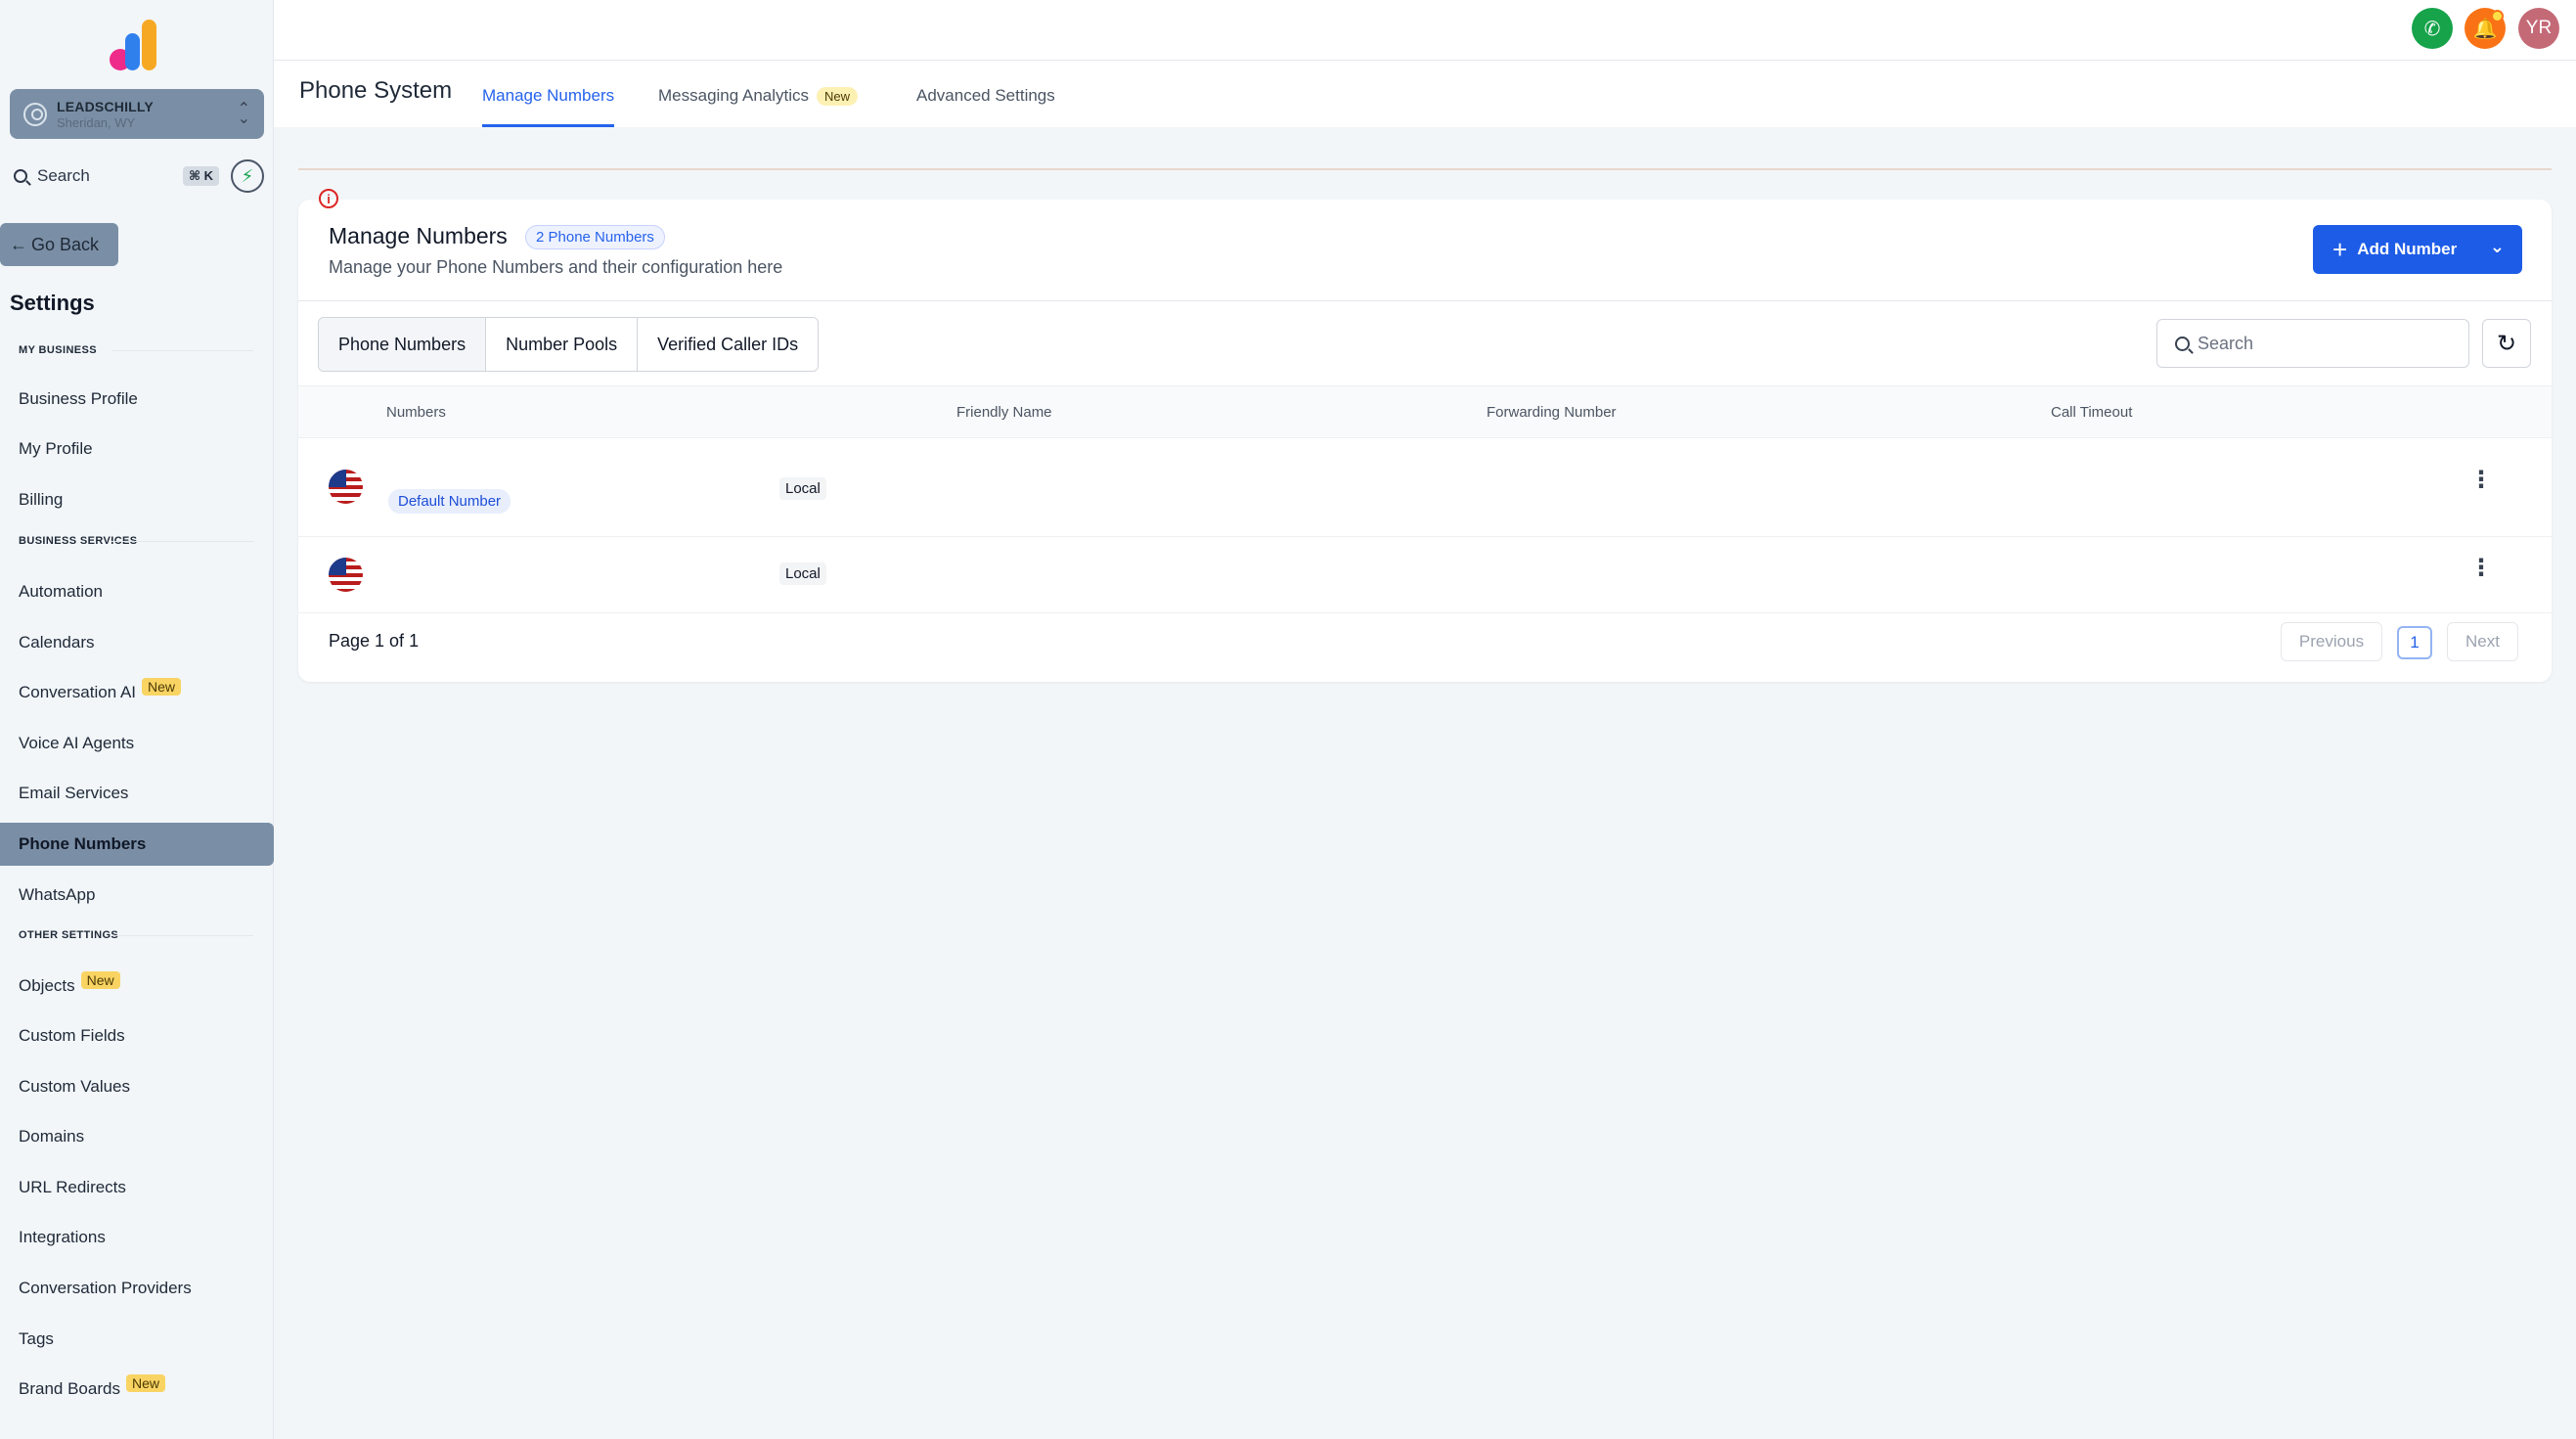  What do you see at coordinates (728, 345) in the screenshot?
I see `tab-verified-caller-ids: Verified Caller IDs` at bounding box center [728, 345].